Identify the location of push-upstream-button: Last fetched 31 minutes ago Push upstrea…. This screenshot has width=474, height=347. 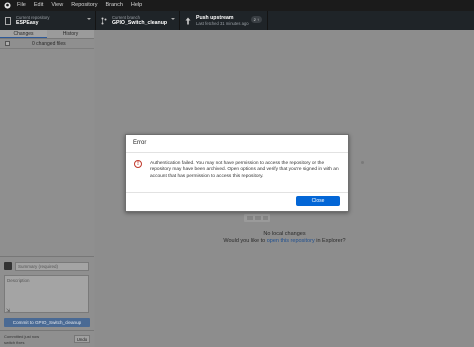
(224, 20).